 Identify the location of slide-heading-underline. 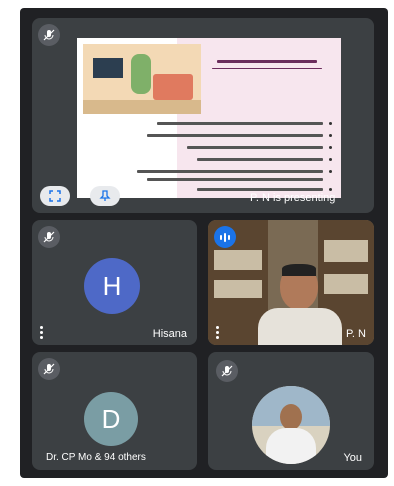
(267, 68).